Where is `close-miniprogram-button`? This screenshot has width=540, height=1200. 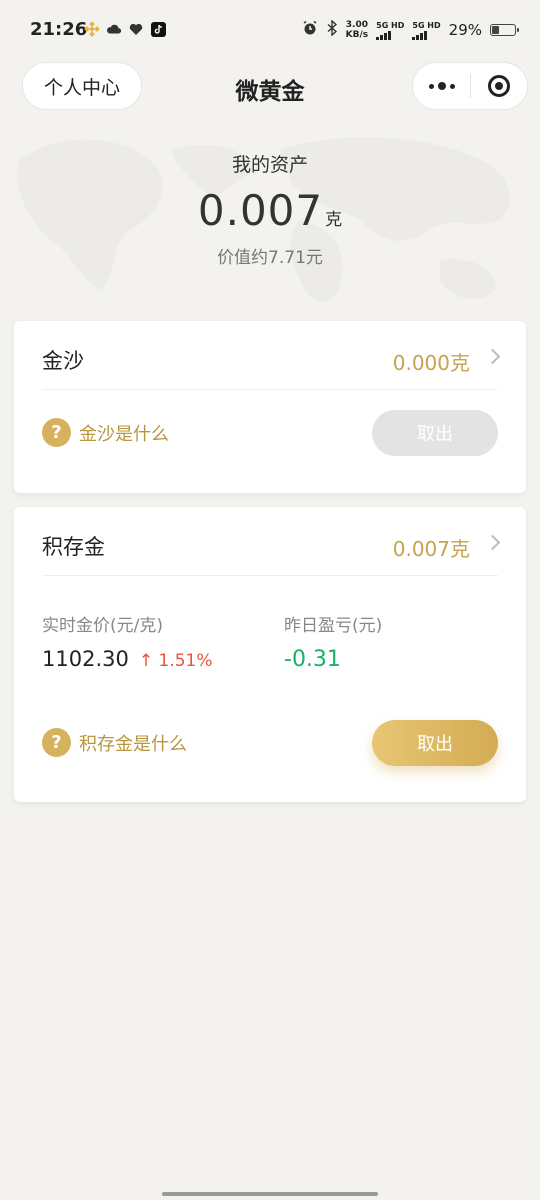 close-miniprogram-button is located at coordinates (499, 86).